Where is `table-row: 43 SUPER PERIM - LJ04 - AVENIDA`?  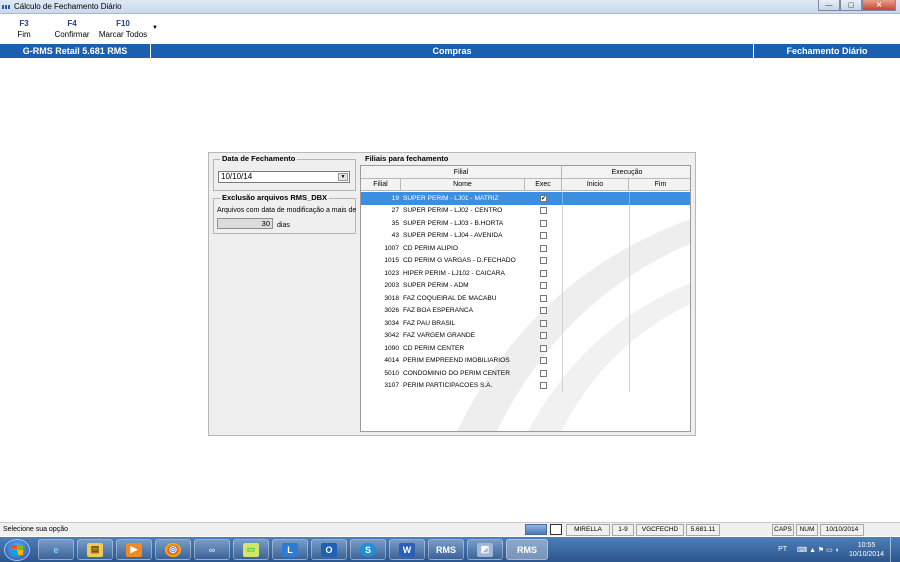
table-row: 43 SUPER PERIM - LJ04 - AVENIDA is located at coordinates (525, 235).